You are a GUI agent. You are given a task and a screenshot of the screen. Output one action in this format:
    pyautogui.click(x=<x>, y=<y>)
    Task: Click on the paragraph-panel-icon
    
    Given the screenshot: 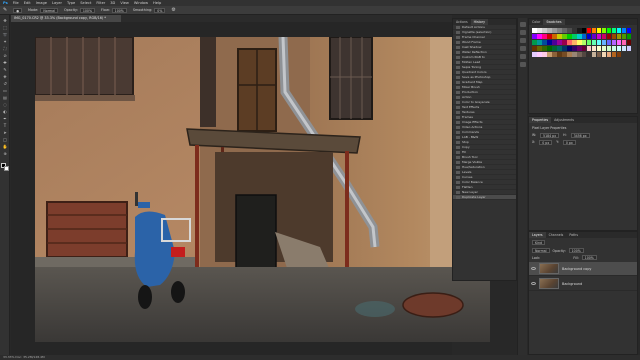 What is the action you would take?
    pyautogui.click(x=523, y=56)
    